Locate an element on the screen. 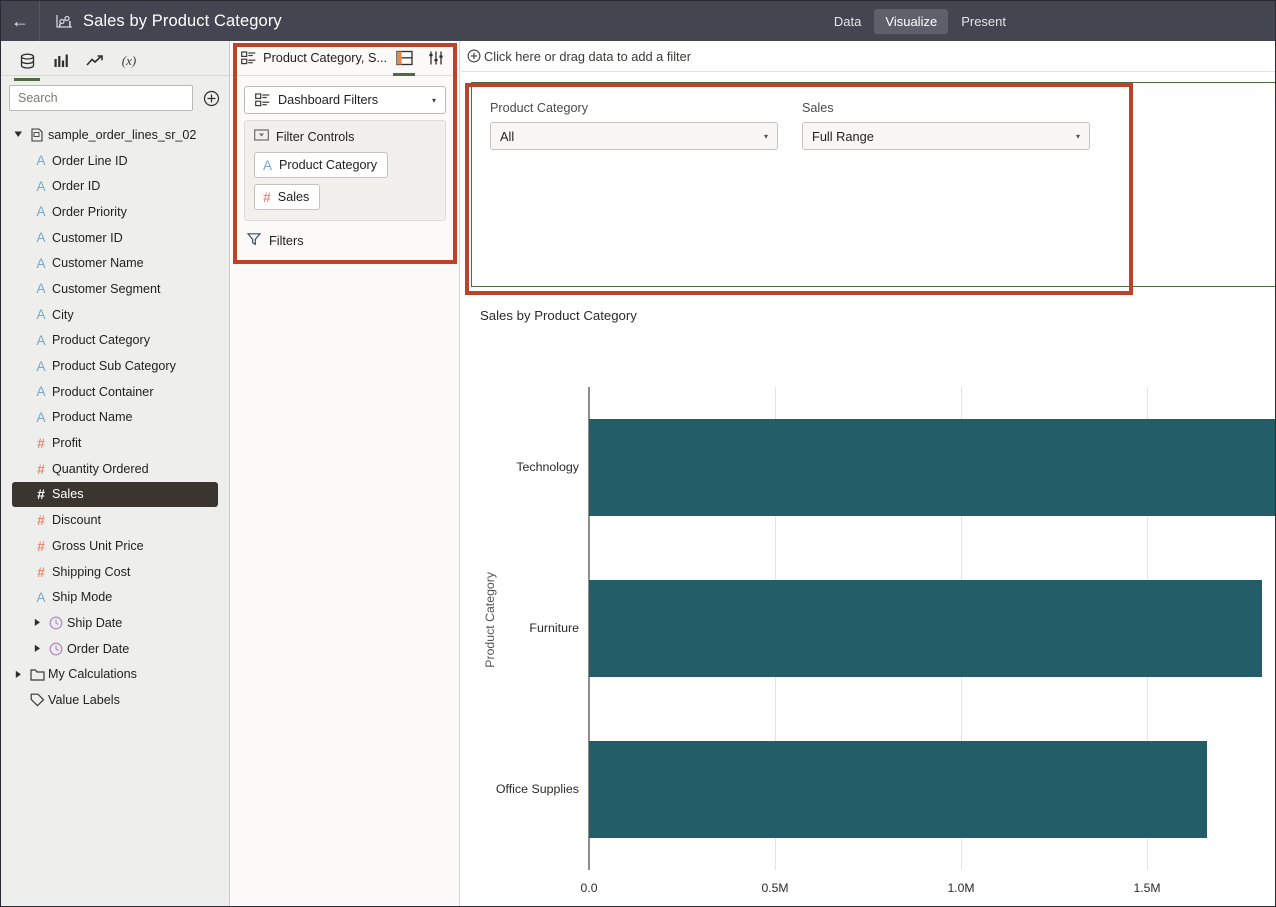 The image size is (1276, 907). filter-product-category: Product Category All ▾ is located at coordinates (634, 125).